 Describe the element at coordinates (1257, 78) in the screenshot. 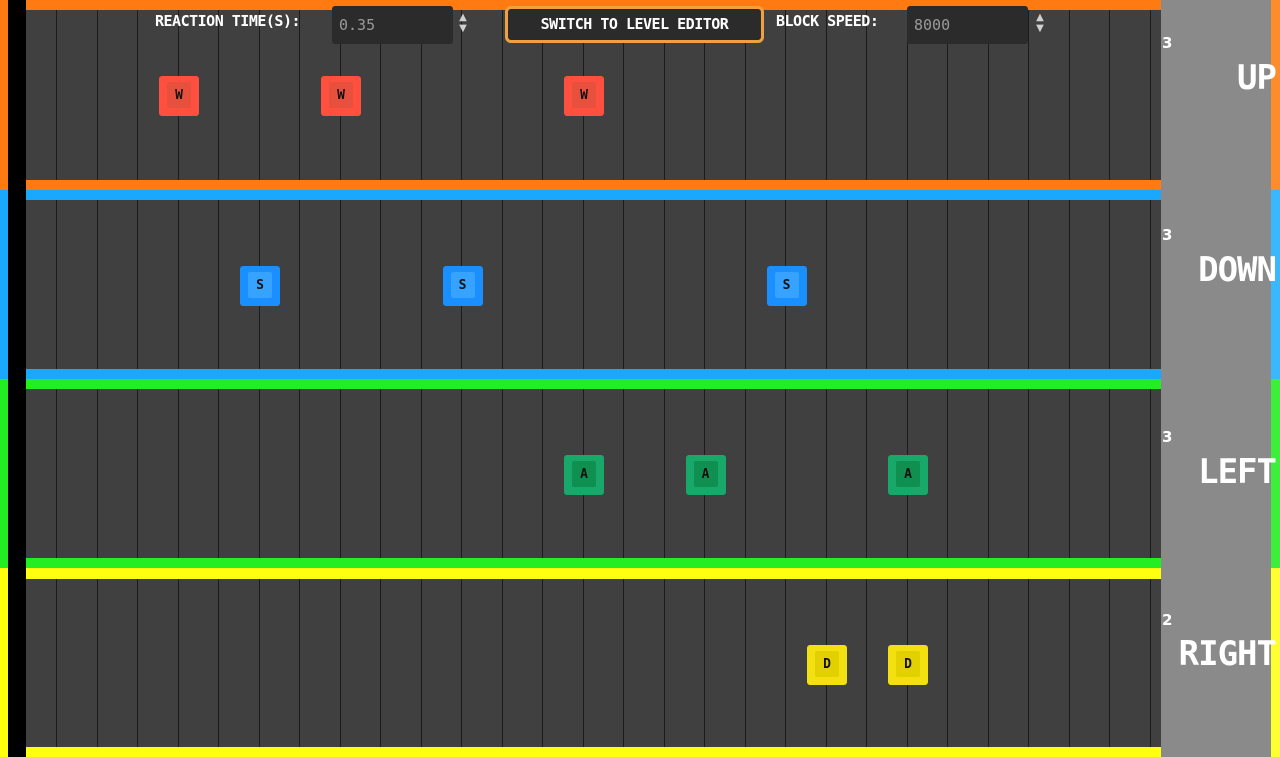

I see `lane-up-label: UP` at that location.